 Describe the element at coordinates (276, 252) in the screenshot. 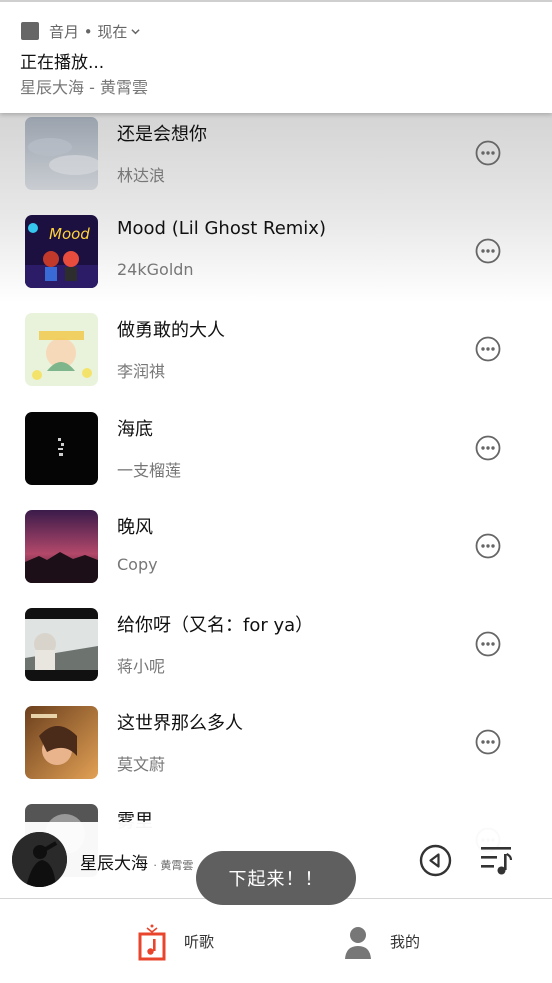

I see `song-row: Mood Mood (Lil Ghost Remix) 24kGoldn` at that location.